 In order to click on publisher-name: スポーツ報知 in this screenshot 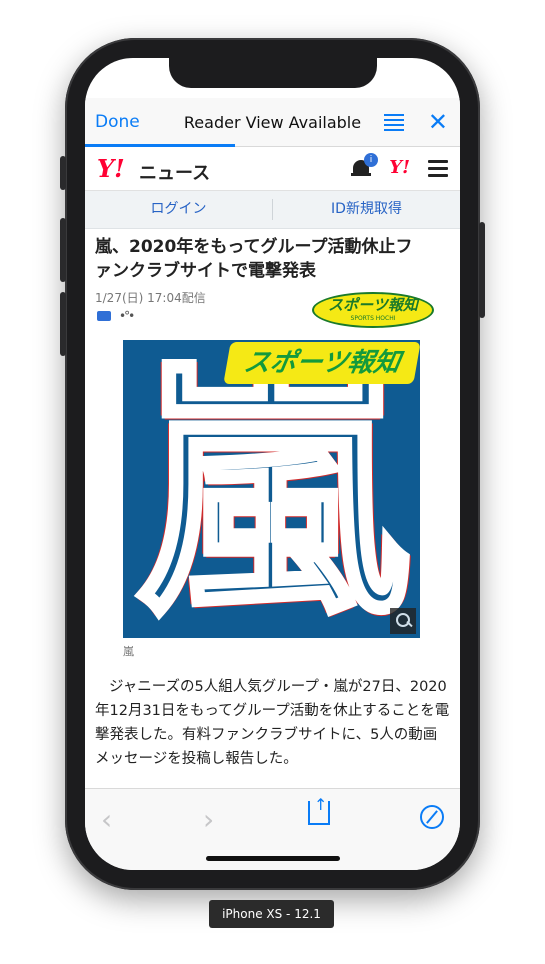, I will do `click(373, 305)`.